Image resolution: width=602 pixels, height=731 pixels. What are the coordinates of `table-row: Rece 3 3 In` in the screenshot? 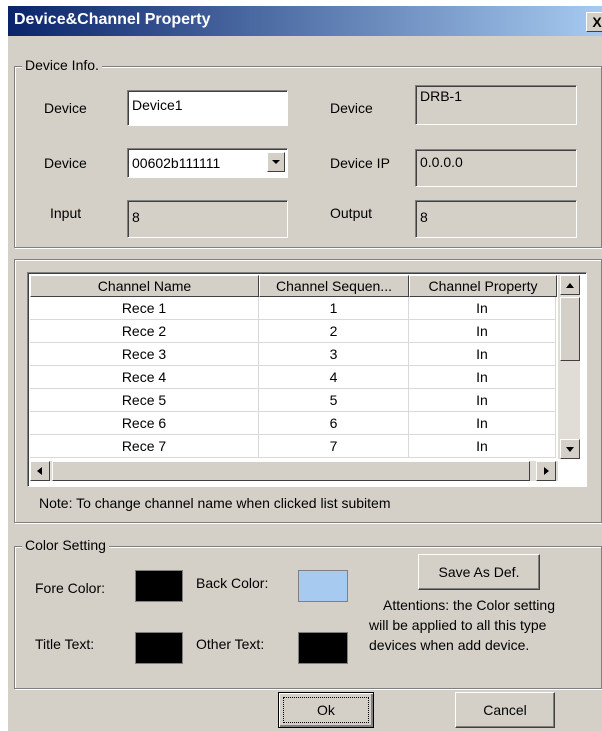 It's located at (293, 354).